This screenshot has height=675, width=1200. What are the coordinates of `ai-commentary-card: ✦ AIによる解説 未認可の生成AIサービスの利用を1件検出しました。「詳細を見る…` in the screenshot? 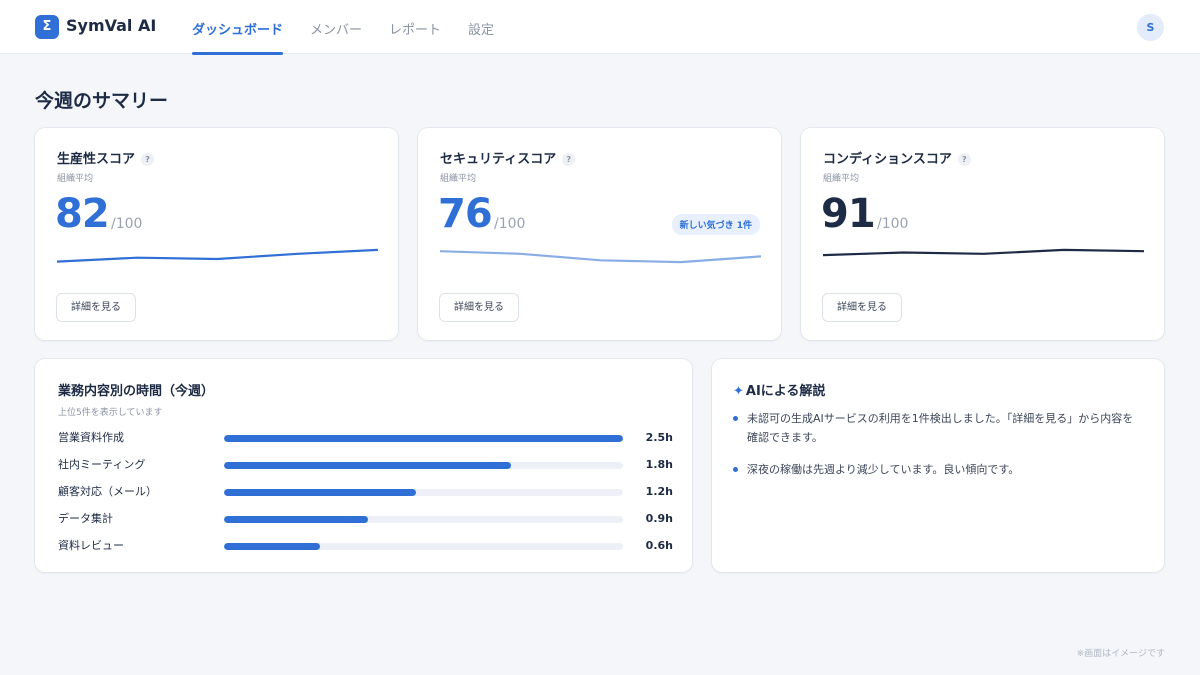 It's located at (938, 465).